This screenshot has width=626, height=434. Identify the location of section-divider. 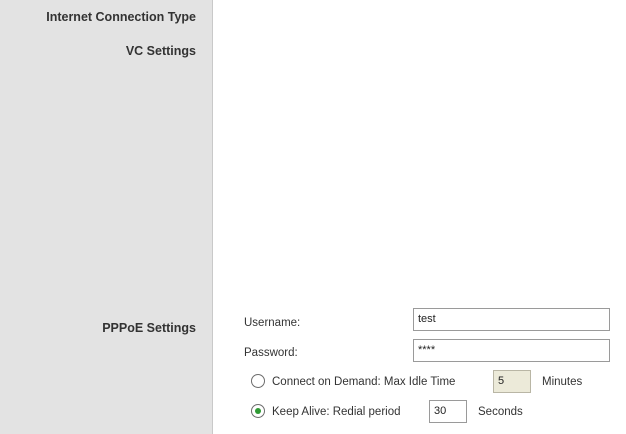
(432, 292).